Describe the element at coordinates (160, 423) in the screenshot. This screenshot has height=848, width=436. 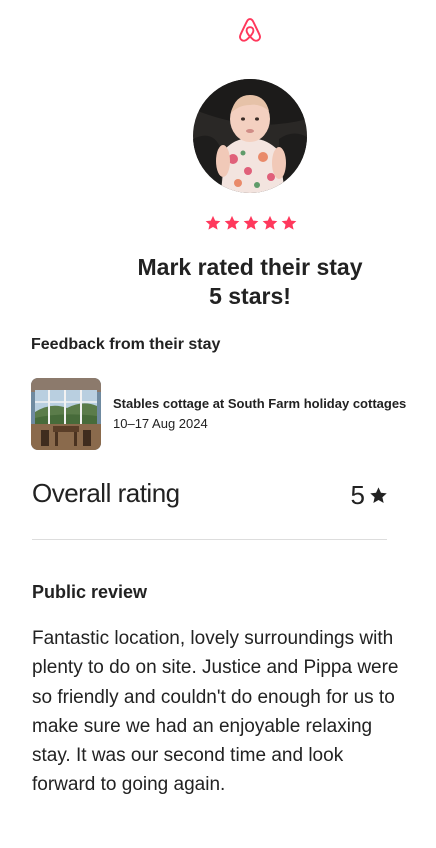
I see `listing-dates: 10–17 Aug 2024` at that location.